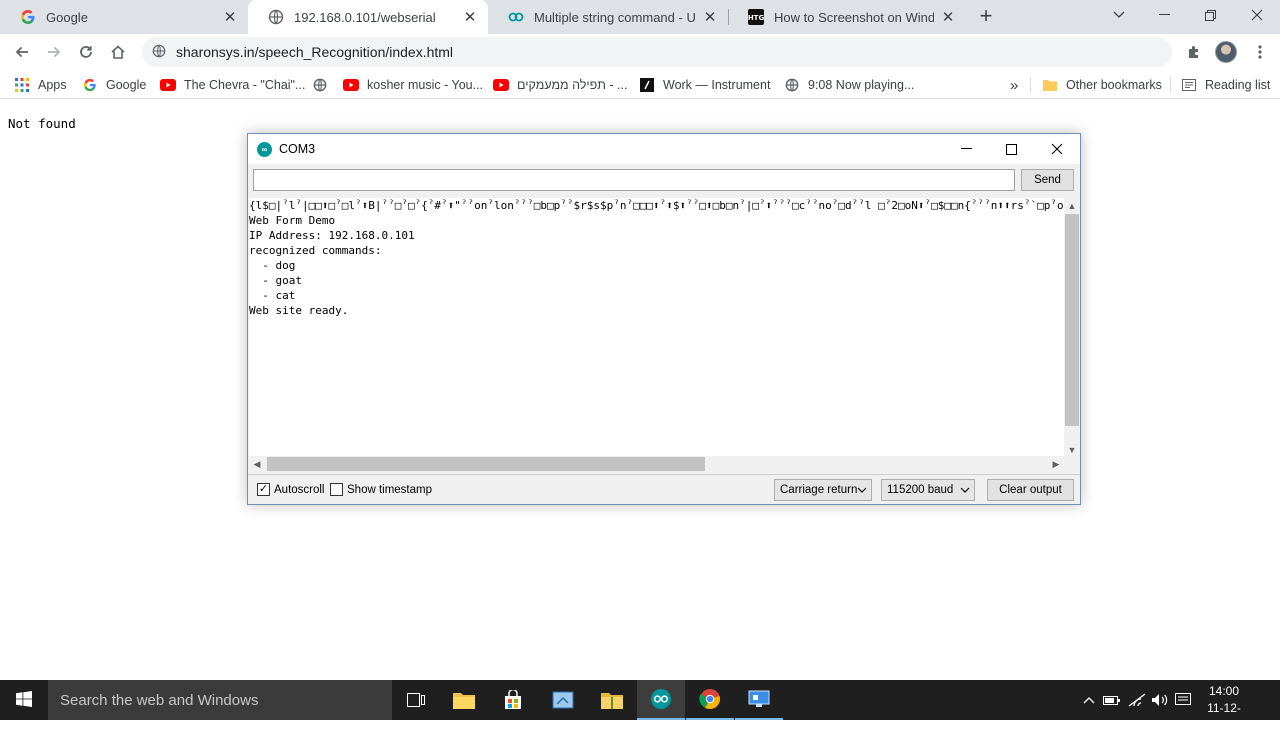  I want to click on volume-icon, so click(1160, 700).